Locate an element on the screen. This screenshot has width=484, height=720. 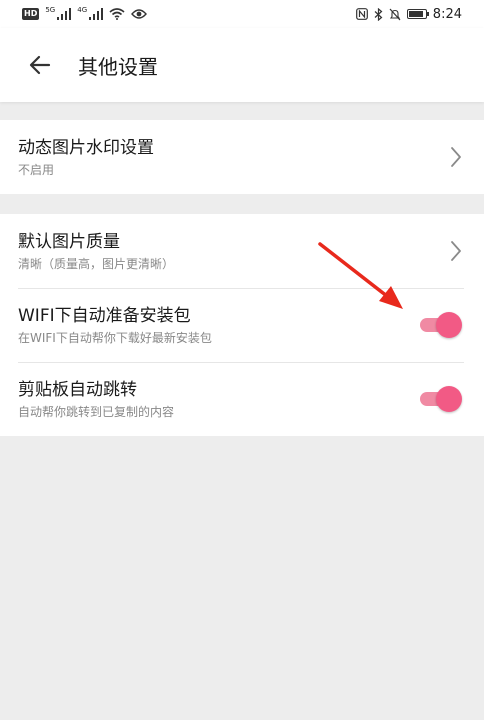
settings-card-watermark: 动态图片水印设置 不启用 is located at coordinates (242, 157).